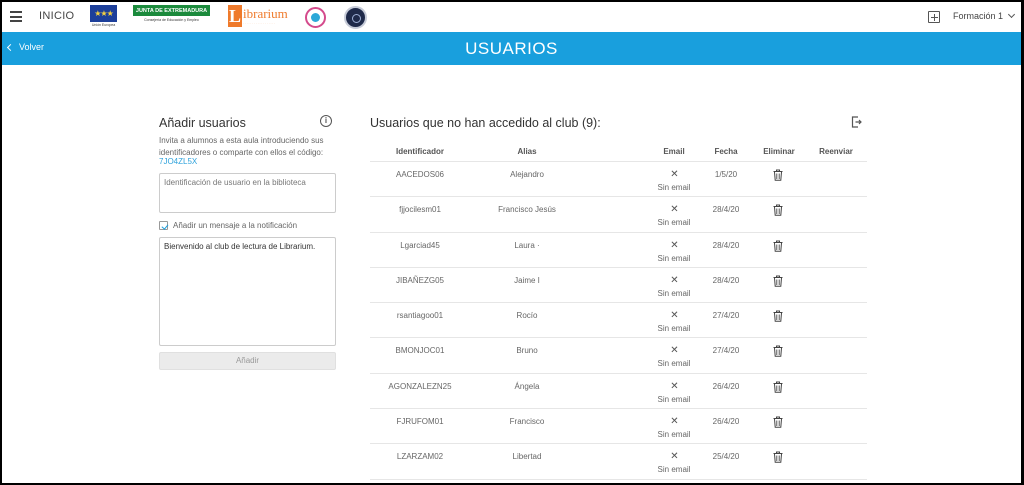 This screenshot has width=1024, height=485. I want to click on user-id-input, so click(247, 193).